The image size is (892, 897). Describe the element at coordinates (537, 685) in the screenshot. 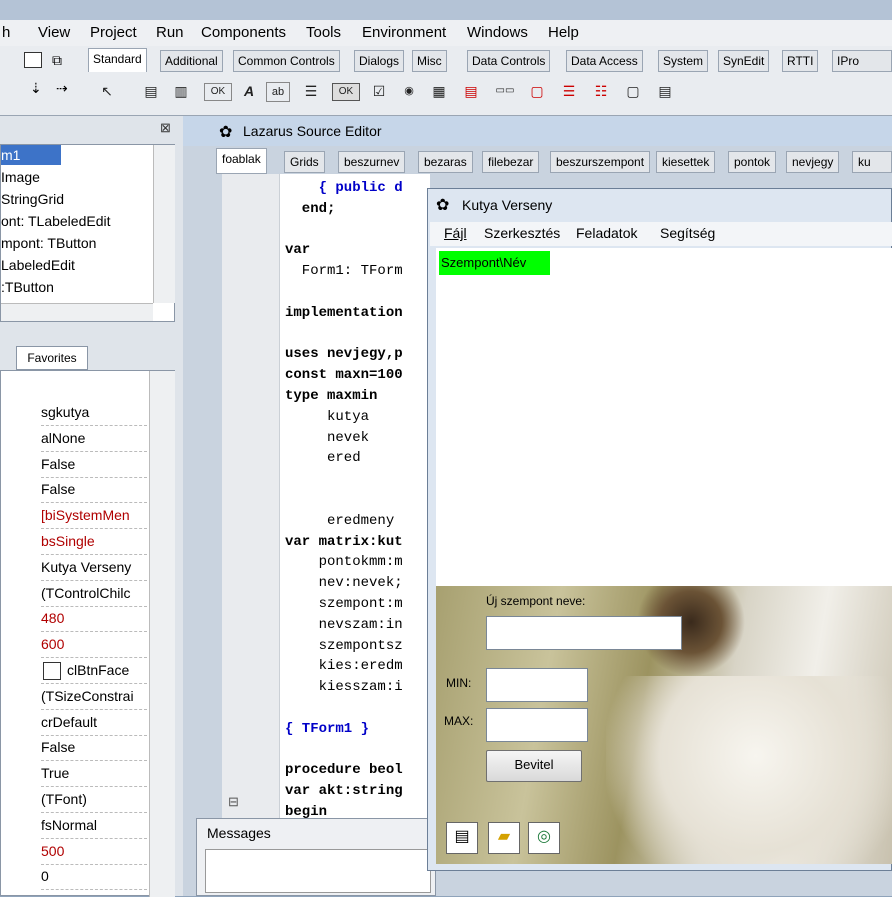

I see `min-input` at that location.